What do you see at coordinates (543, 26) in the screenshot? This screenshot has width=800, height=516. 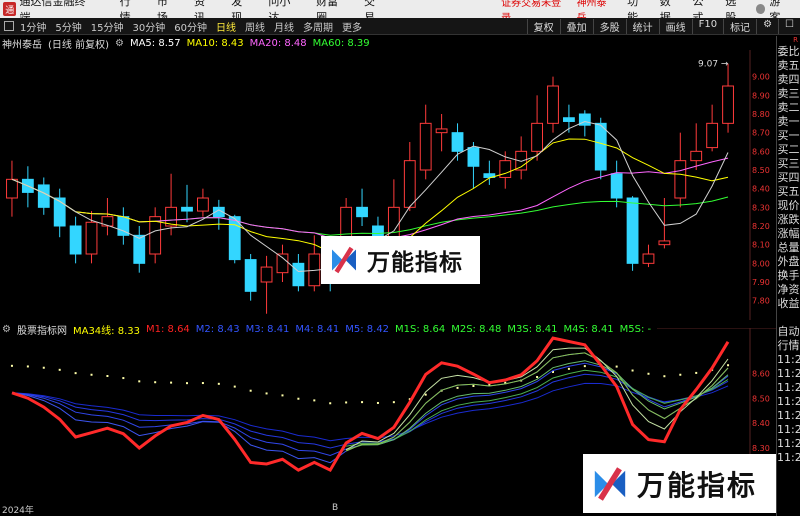 I see `adjust-button: 复权` at bounding box center [543, 26].